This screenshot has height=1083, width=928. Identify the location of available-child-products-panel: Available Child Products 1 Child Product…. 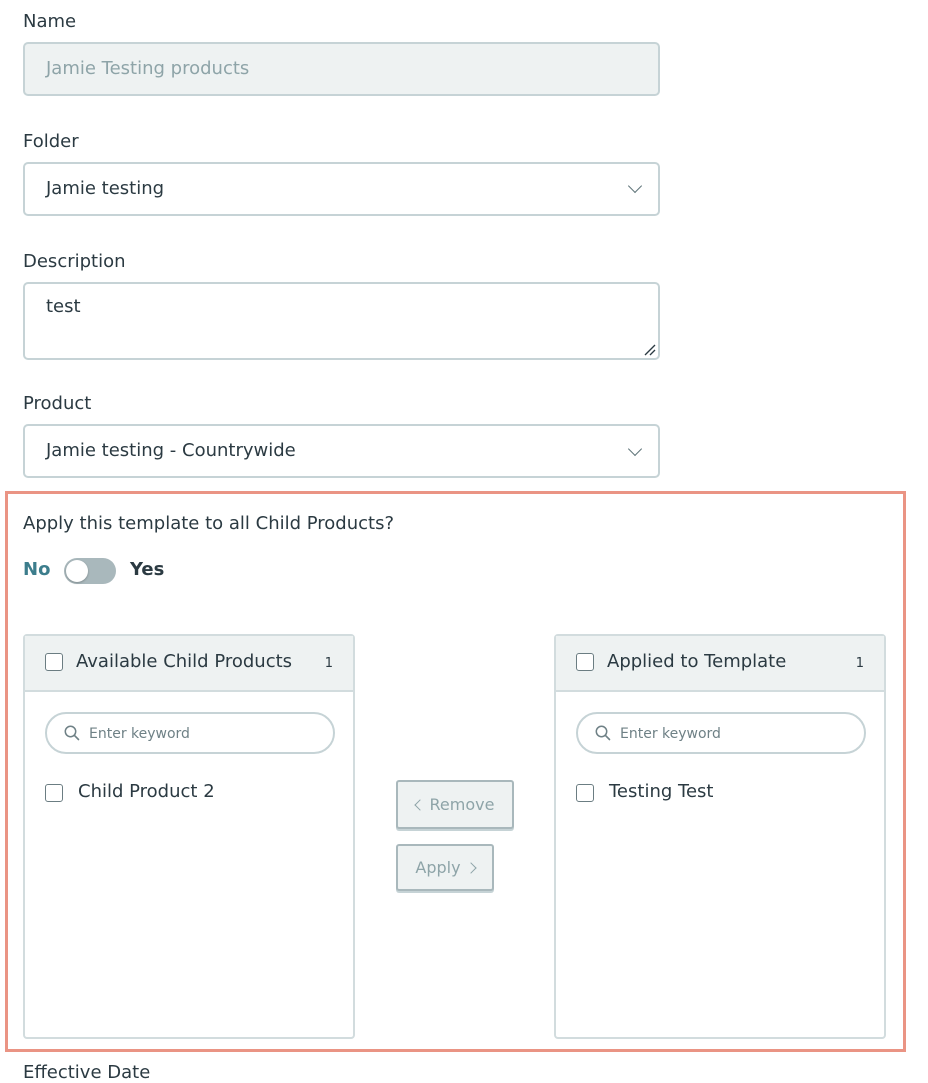
(189, 836).